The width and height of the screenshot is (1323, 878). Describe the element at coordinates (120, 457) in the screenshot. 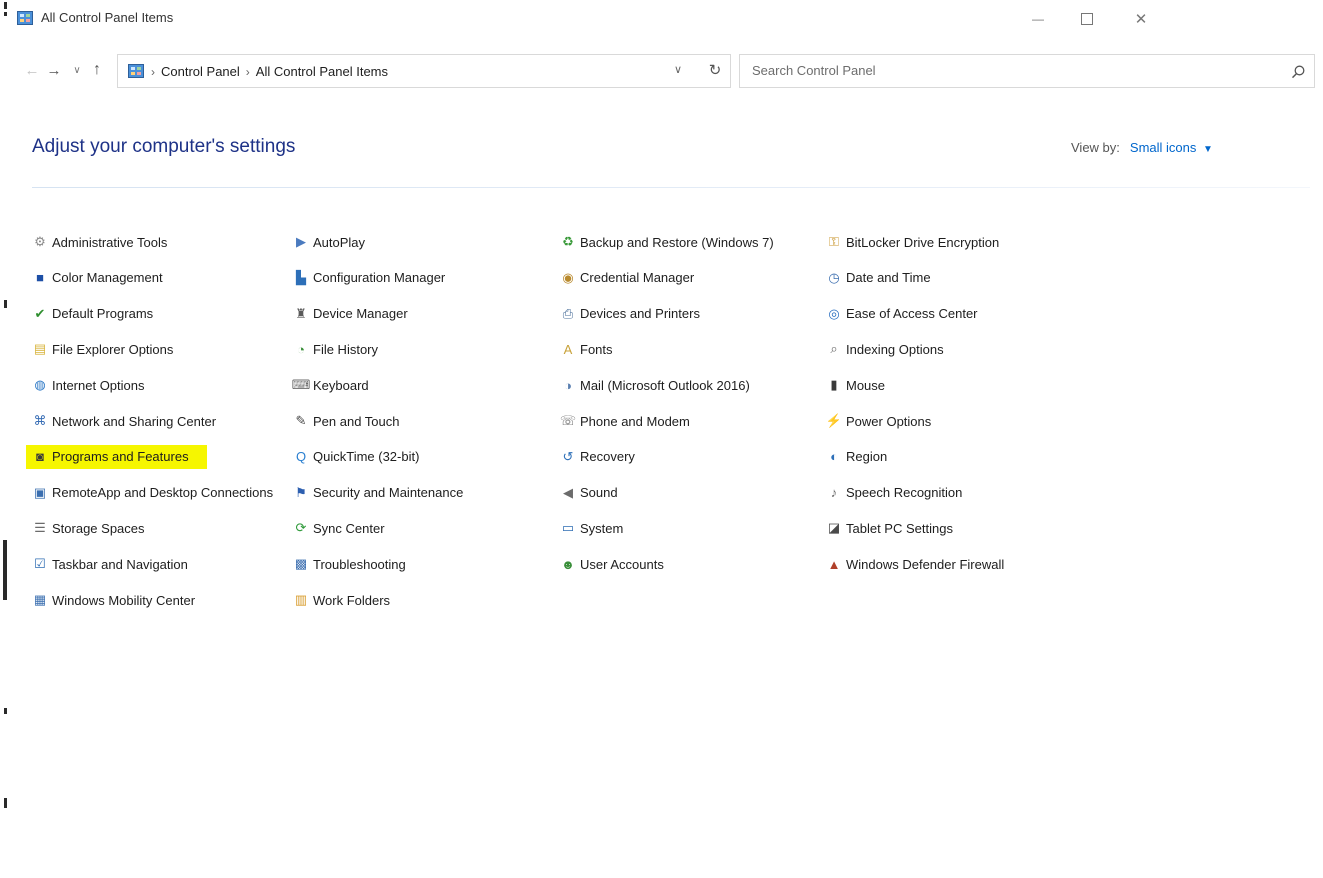

I see `item-label: Programs and Features` at that location.